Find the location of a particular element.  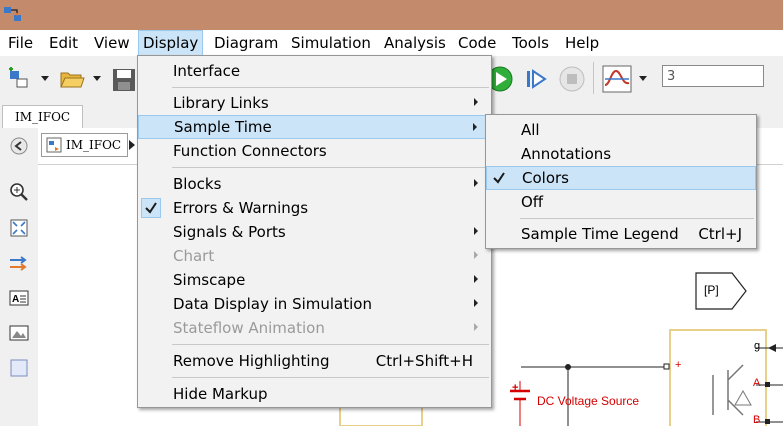

menu-item-library-links: Library Links is located at coordinates (314, 103).